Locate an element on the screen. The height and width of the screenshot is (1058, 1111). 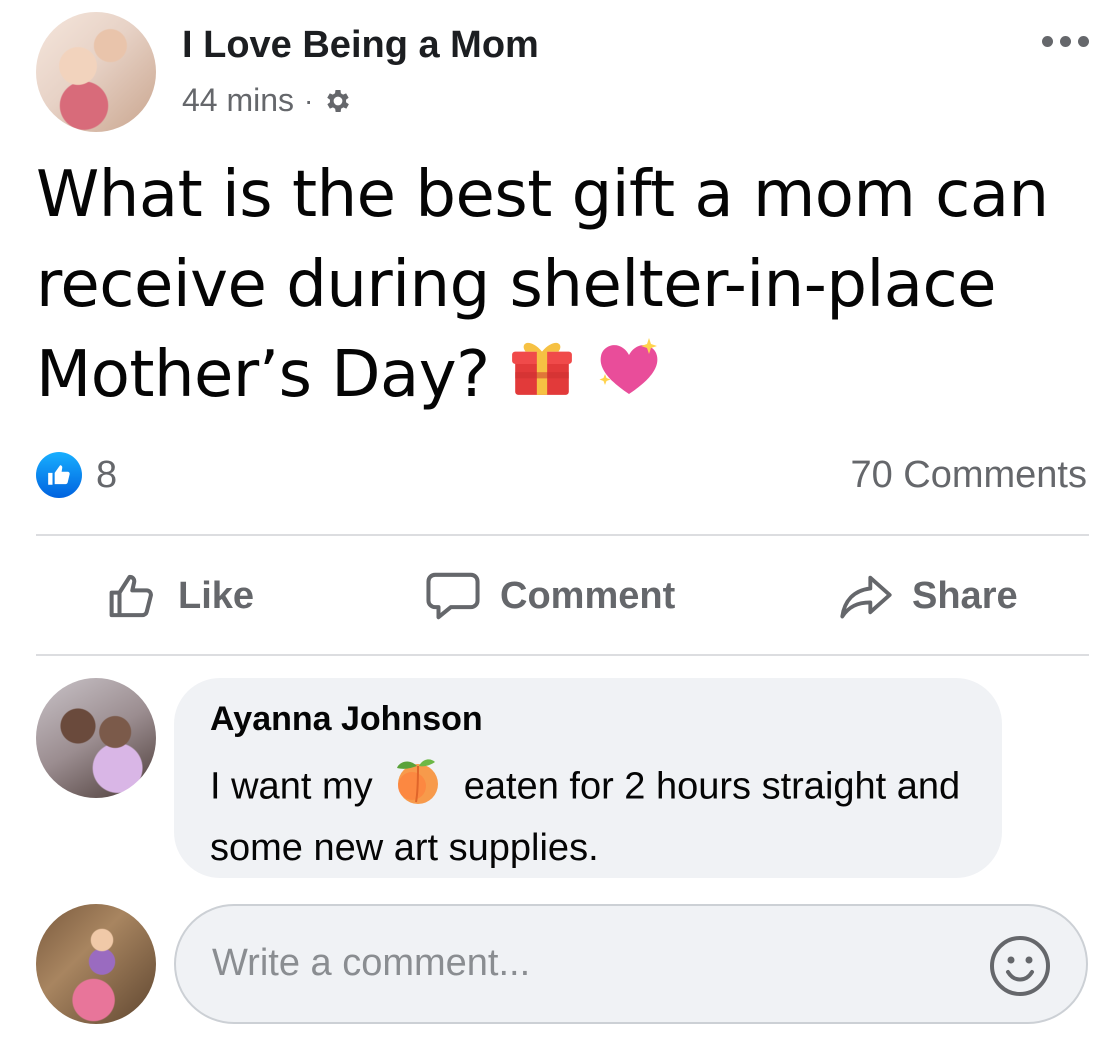
reactions-count: 8 is located at coordinates (106, 475).